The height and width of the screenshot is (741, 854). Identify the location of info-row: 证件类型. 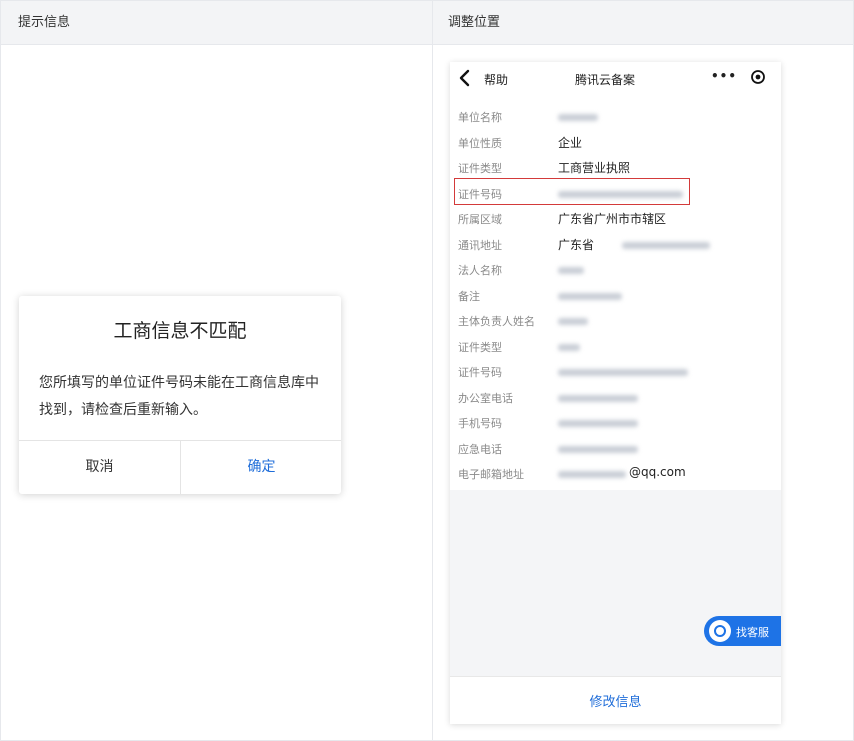
(615, 347).